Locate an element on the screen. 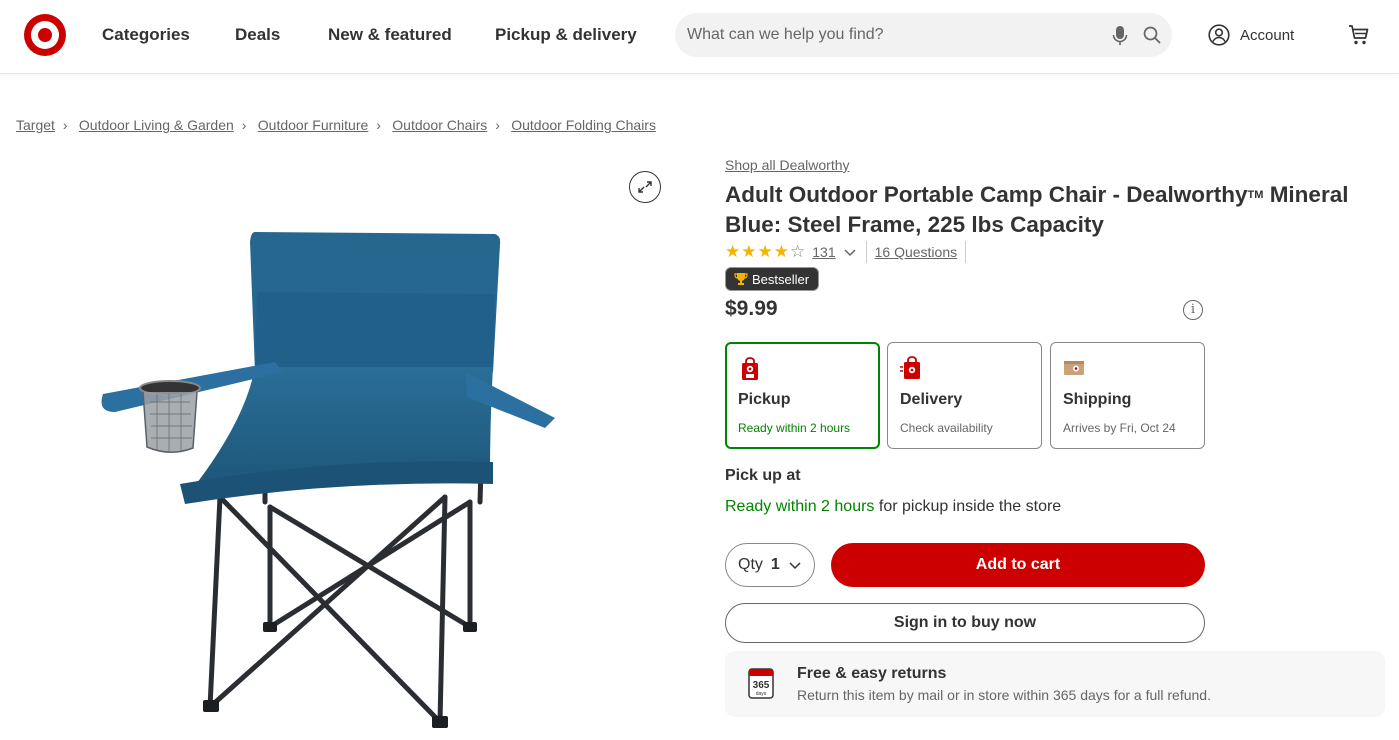  expand-image-button is located at coordinates (645, 187).